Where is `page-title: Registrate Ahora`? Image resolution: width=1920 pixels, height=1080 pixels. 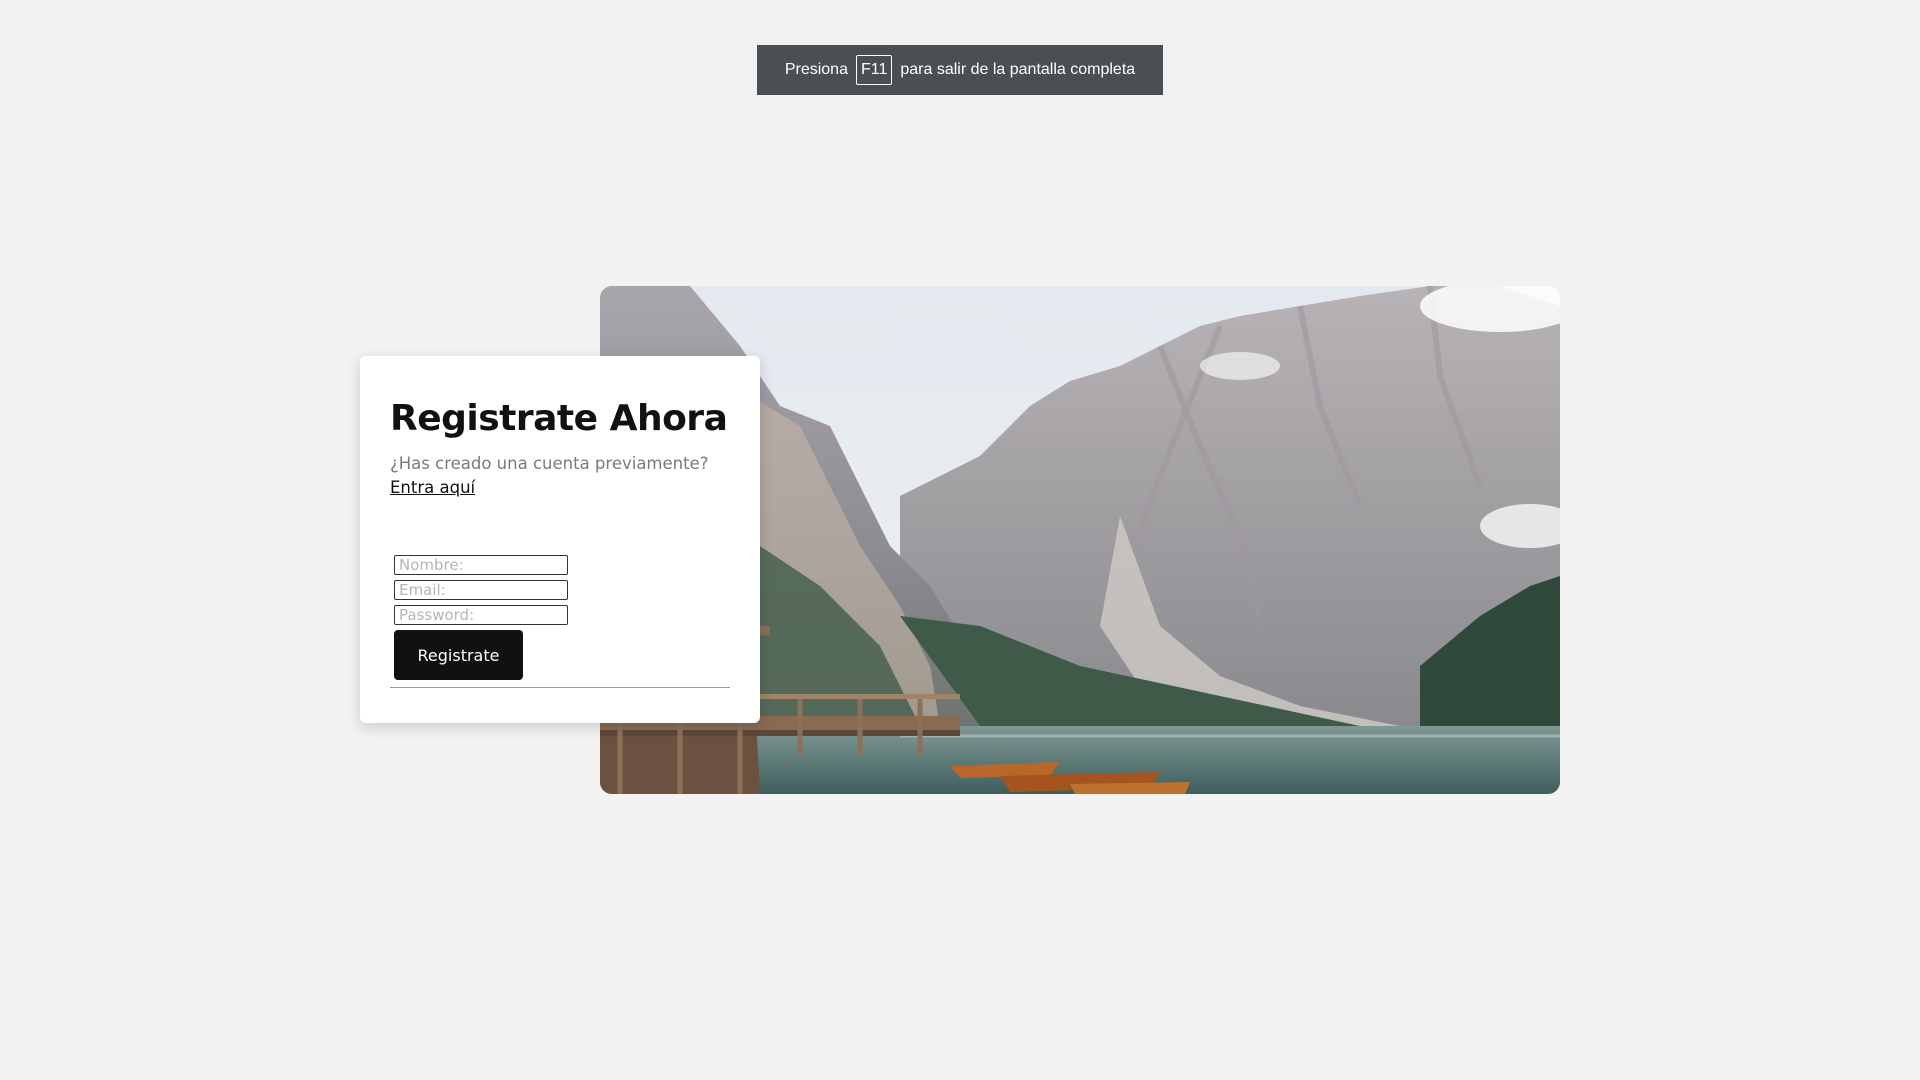
page-title: Registrate Ahora is located at coordinates (559, 418).